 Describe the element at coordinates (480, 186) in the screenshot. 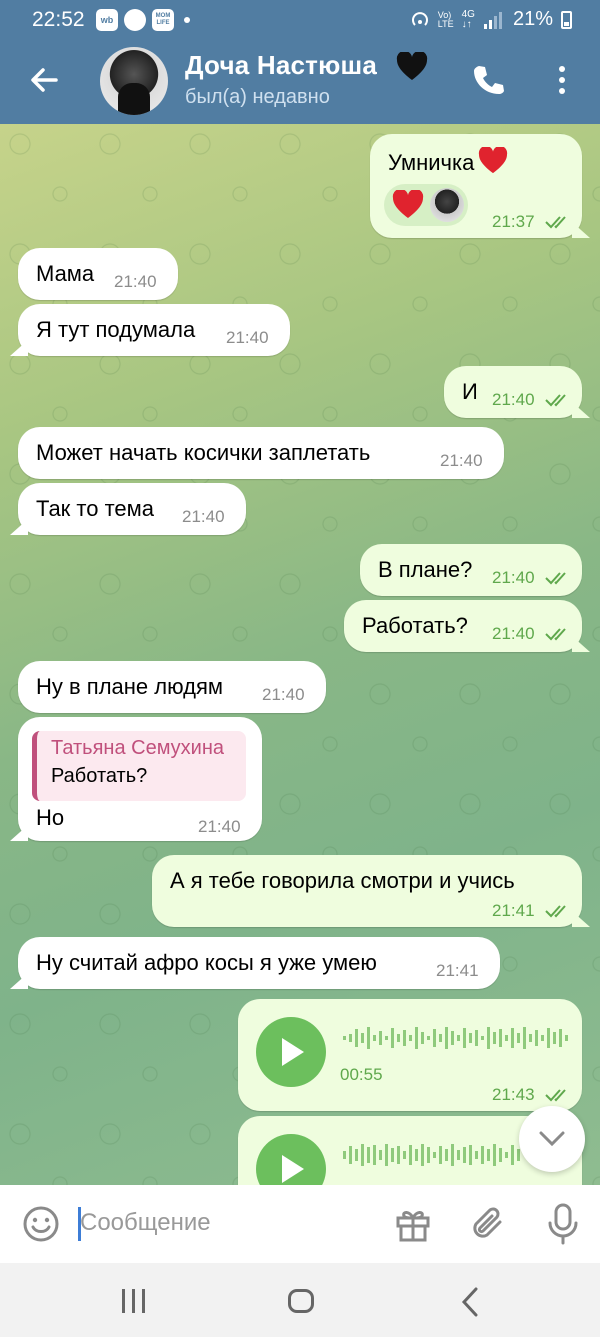

I see `message-out: Умничка 21:37` at that location.